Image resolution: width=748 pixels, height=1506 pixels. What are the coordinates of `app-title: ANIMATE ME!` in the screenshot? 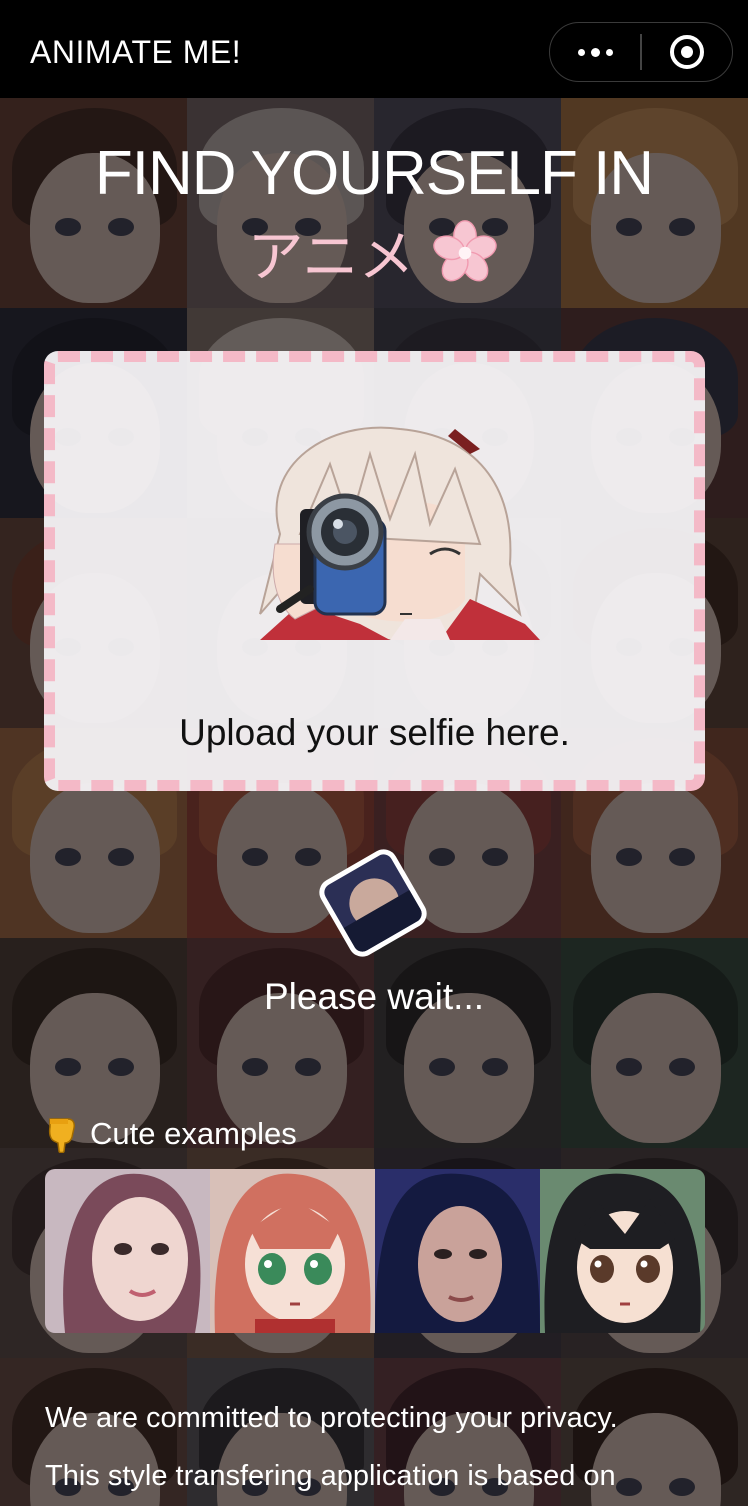 It's located at (136, 52).